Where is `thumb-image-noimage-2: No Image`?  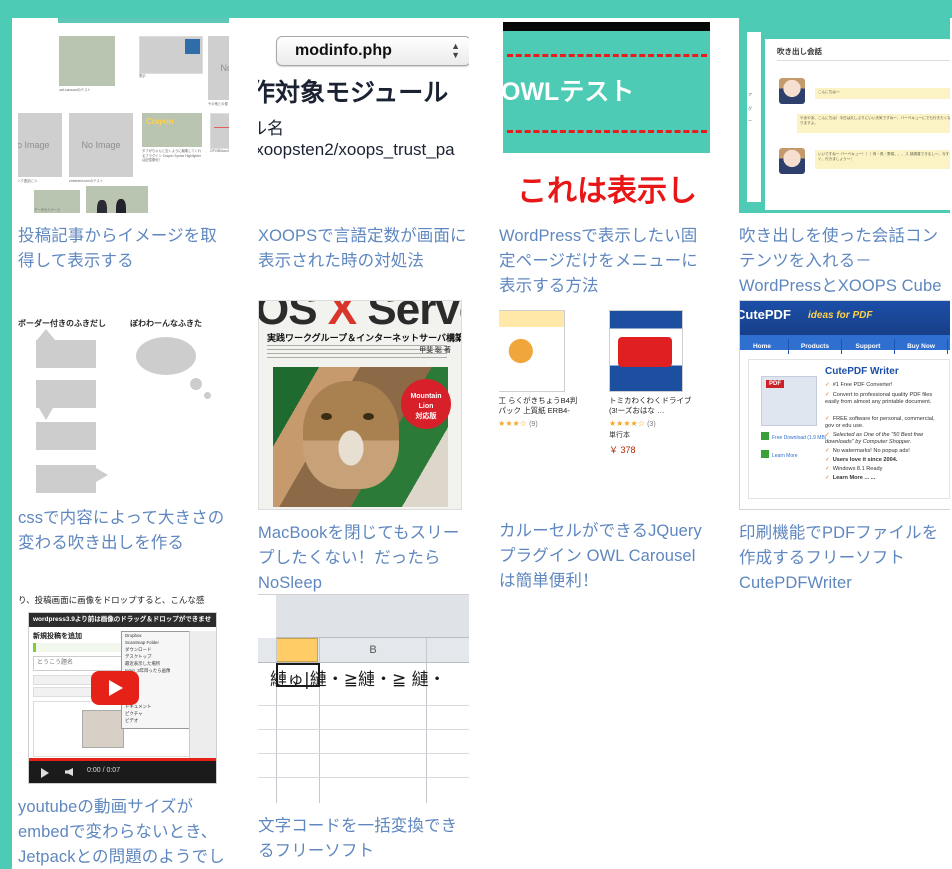
thumb-image-noimage-2: No Image is located at coordinates (40, 145).